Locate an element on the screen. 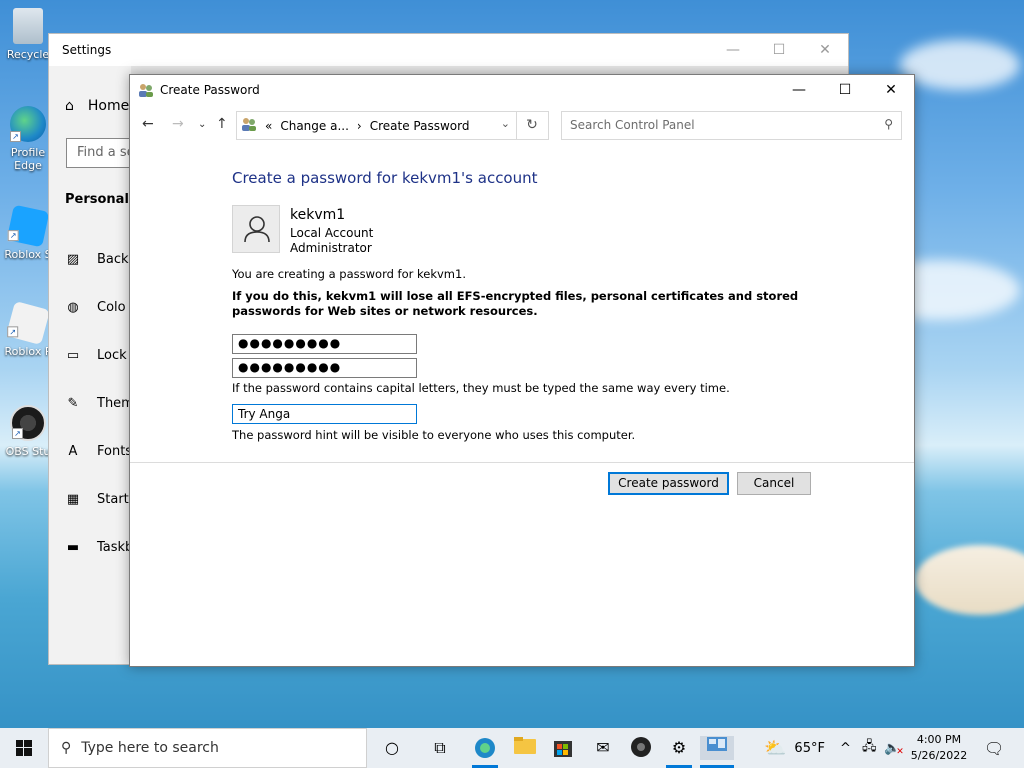 The image size is (1024, 768). home-icon: ⌂ is located at coordinates (69, 106).